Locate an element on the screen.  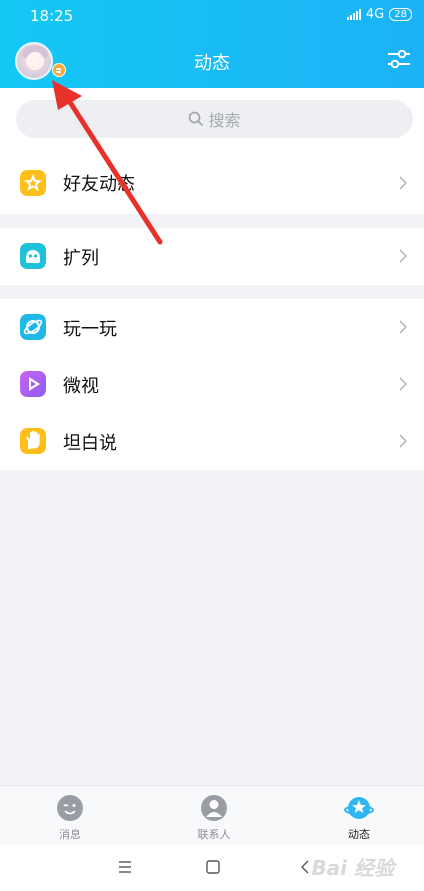
status-indicators: 4G 28 is located at coordinates (379, 14).